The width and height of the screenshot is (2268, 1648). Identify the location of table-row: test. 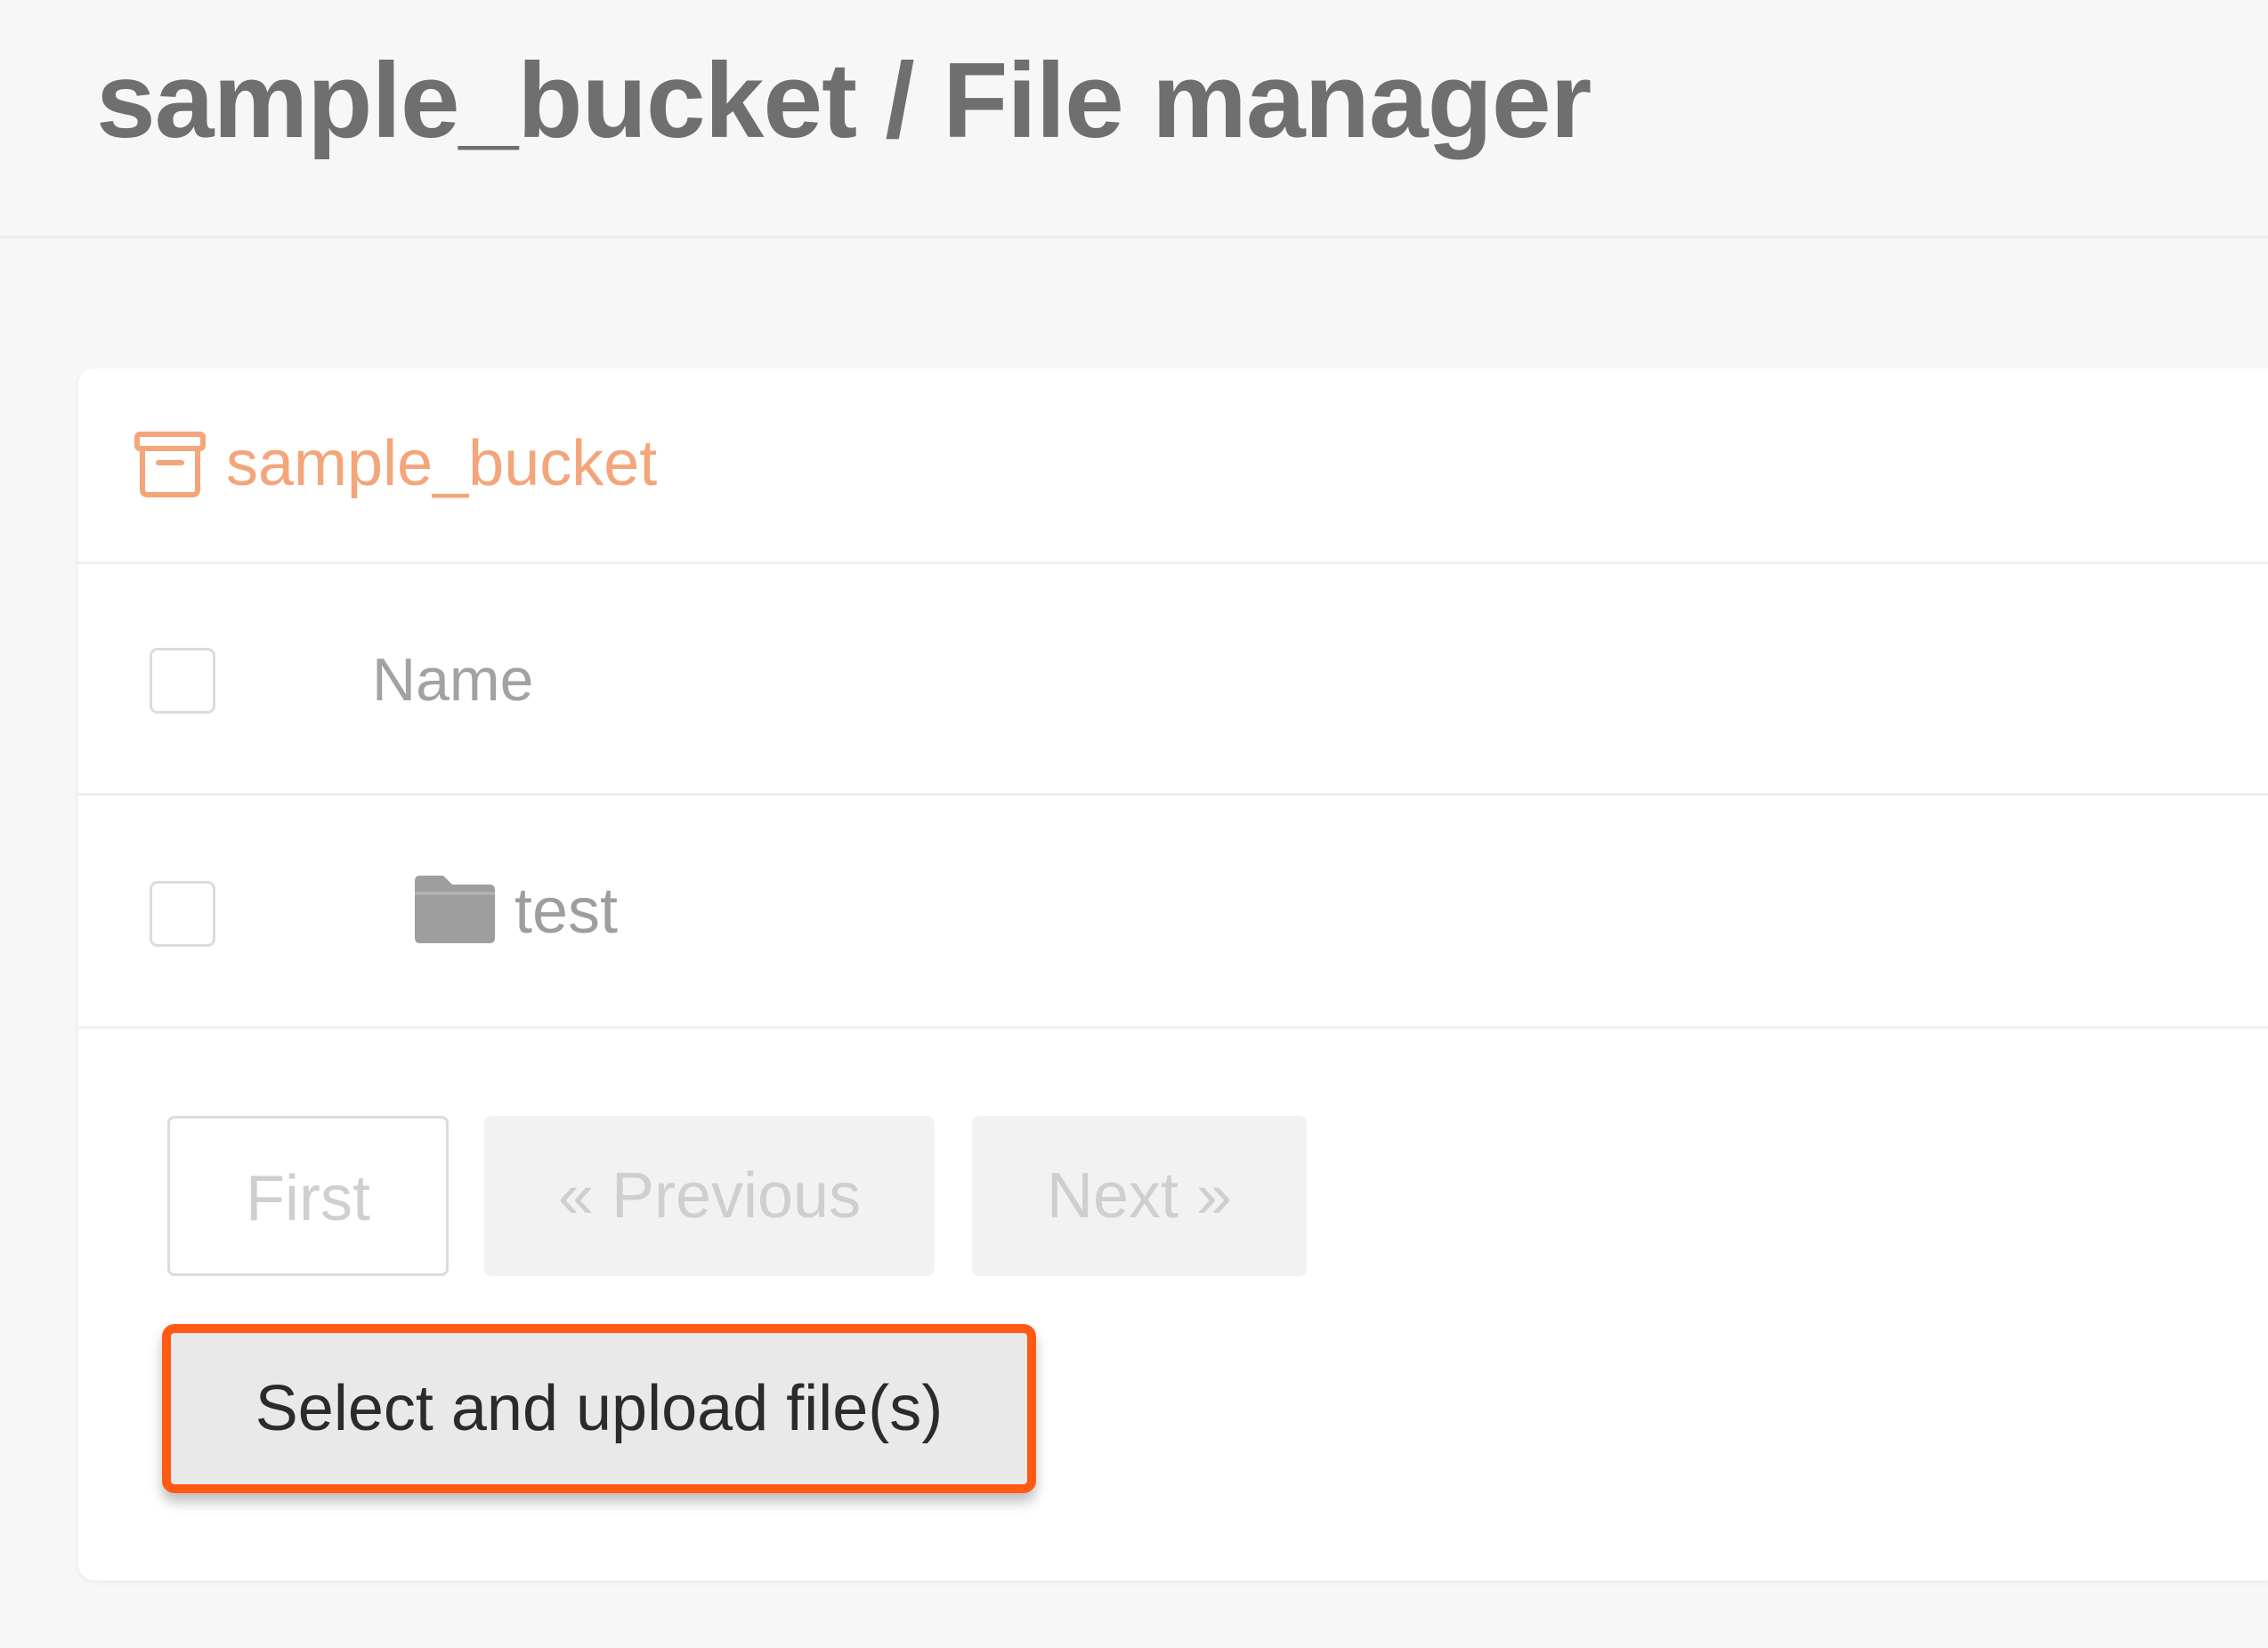
(1173, 912).